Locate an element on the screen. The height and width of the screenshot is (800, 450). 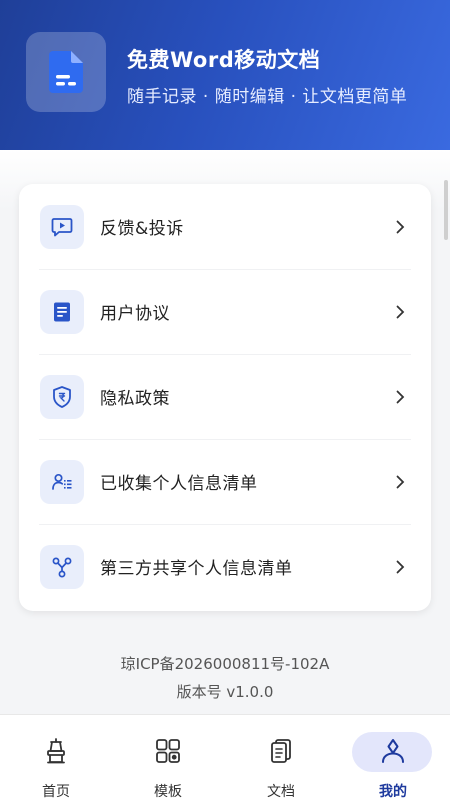
menu-item-label: 反馈&投诉 is located at coordinates (142, 229).